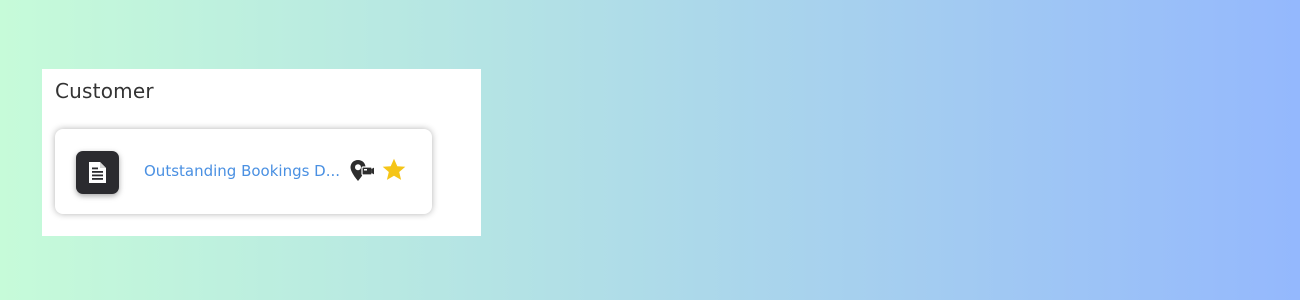 The image size is (1300, 300). What do you see at coordinates (104, 91) in the screenshot?
I see `section-title: Customer` at bounding box center [104, 91].